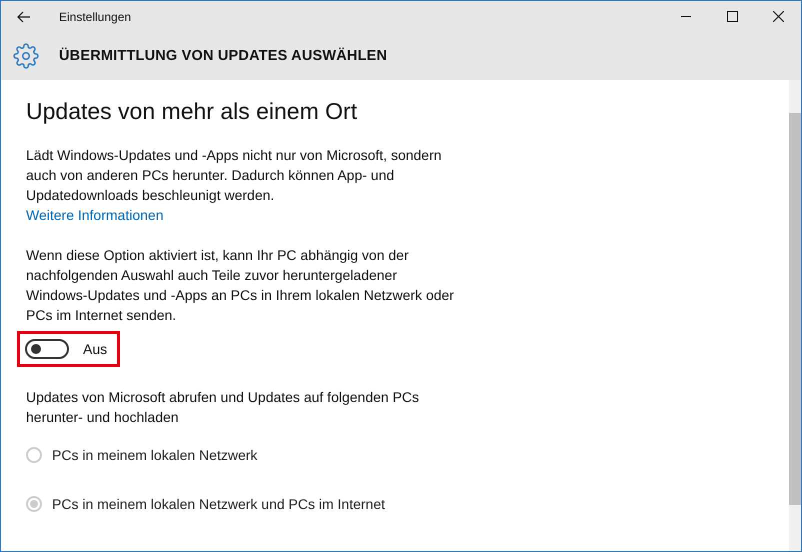  I want to click on close-icon, so click(778, 16).